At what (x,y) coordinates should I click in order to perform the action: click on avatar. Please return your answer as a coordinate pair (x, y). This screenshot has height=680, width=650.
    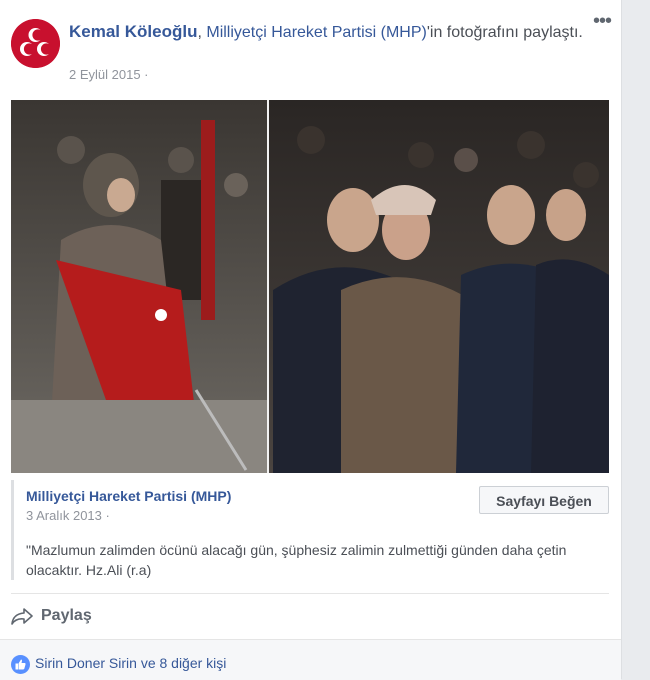
    Looking at the image, I should click on (35, 43).